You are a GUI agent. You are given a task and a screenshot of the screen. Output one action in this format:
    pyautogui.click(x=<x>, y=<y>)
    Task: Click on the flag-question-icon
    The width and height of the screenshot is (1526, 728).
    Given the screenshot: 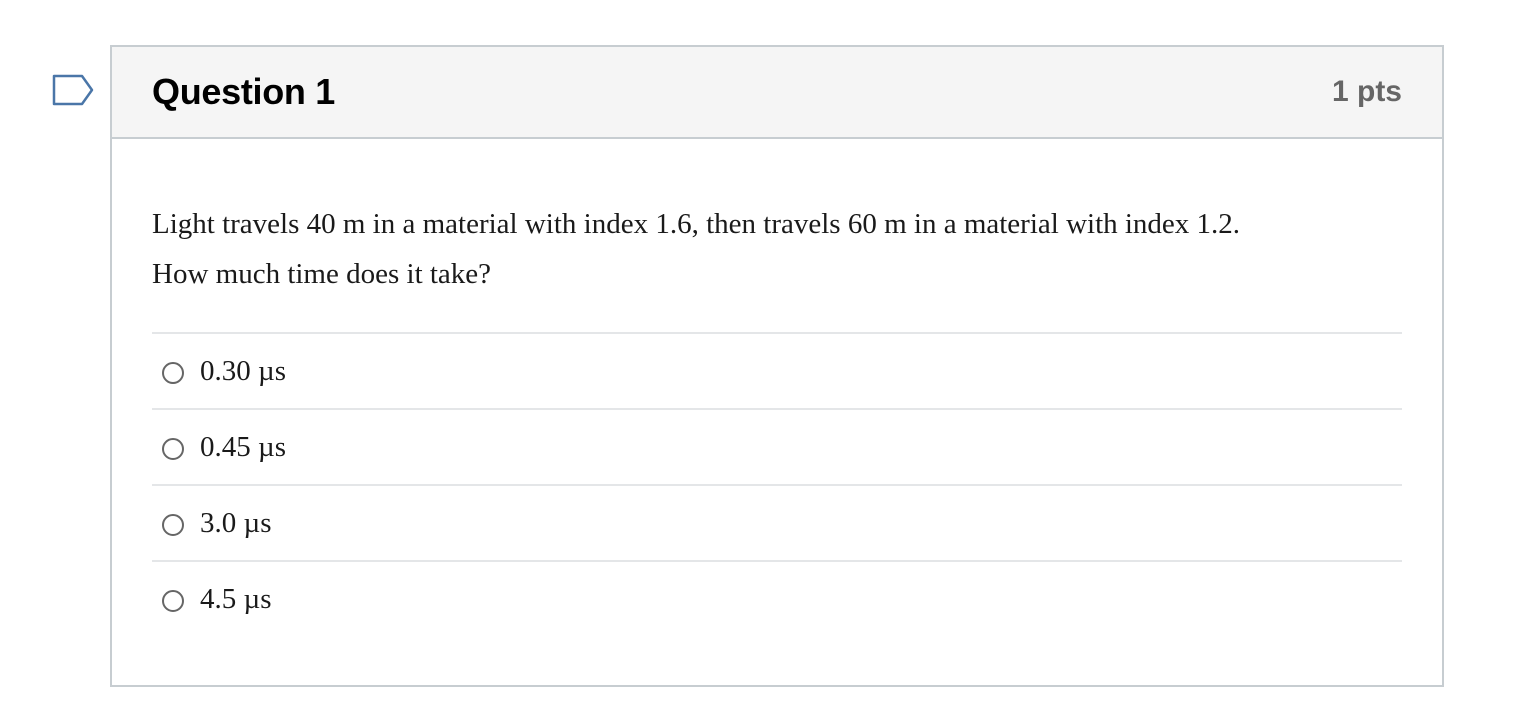 What is the action you would take?
    pyautogui.click(x=73, y=90)
    